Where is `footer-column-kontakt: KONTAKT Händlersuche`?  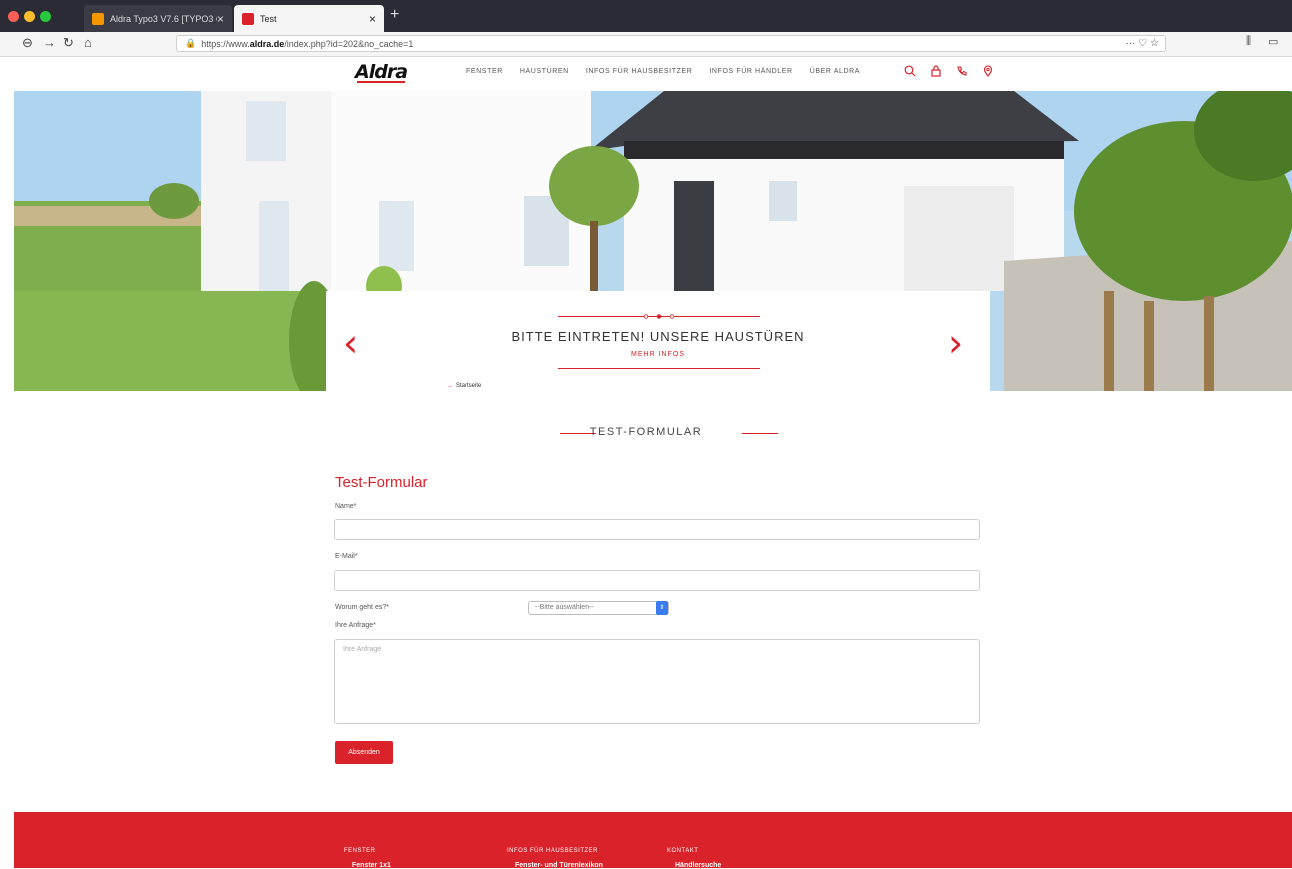 footer-column-kontakt: KONTAKT Händlersuche is located at coordinates (694, 858).